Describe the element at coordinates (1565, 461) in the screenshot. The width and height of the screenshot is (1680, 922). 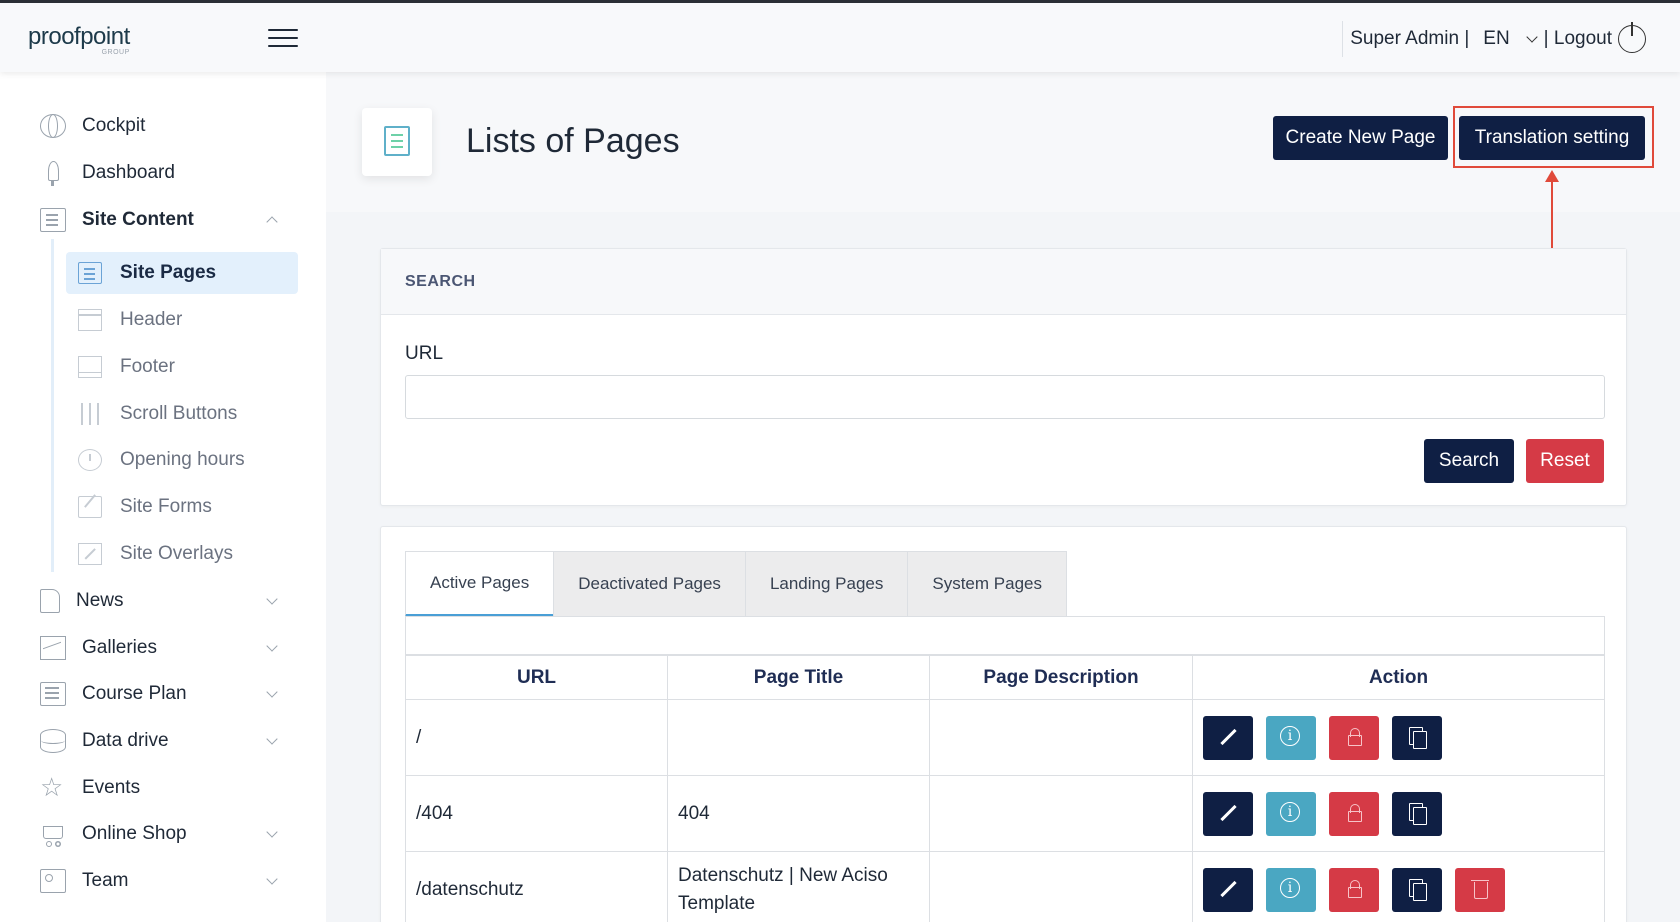
I see `reset-button: Reset` at that location.